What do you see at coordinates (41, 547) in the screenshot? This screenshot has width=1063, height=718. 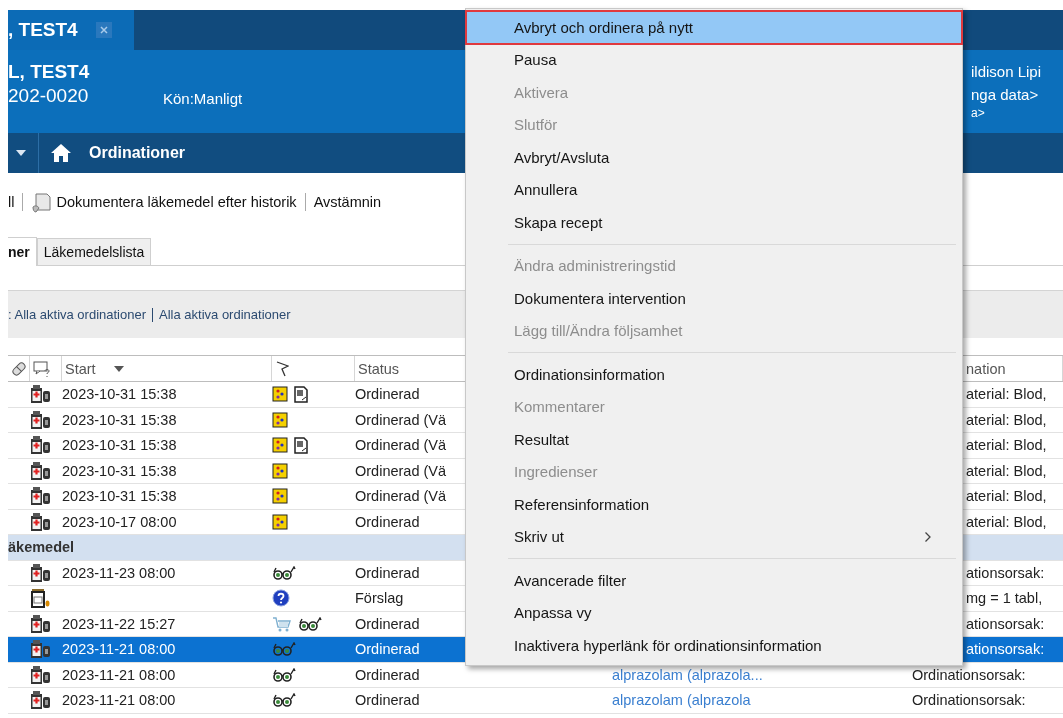 I see `group-label: äkemedel` at bounding box center [41, 547].